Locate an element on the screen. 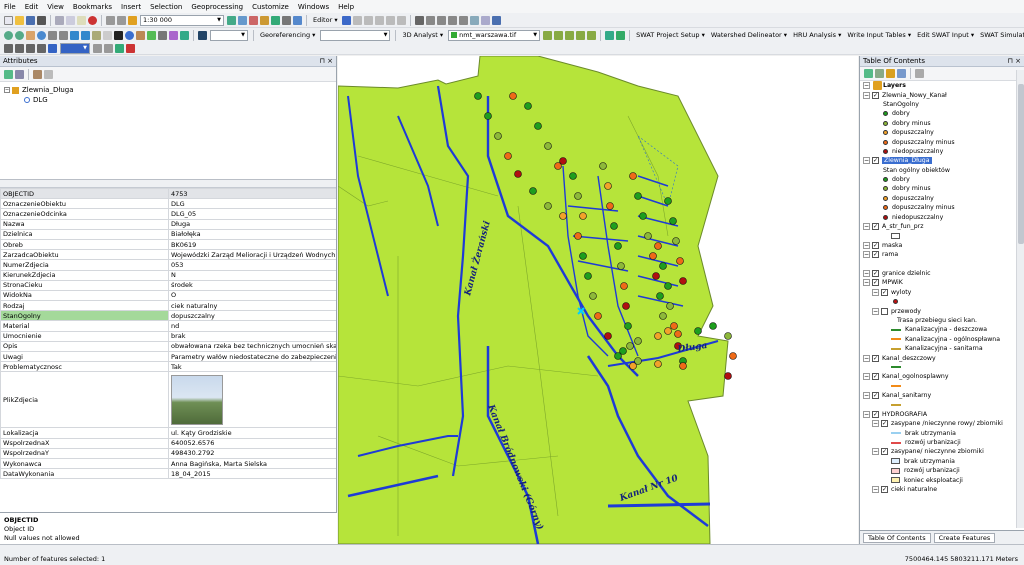  menu-help: Help is located at coordinates (346, 7).